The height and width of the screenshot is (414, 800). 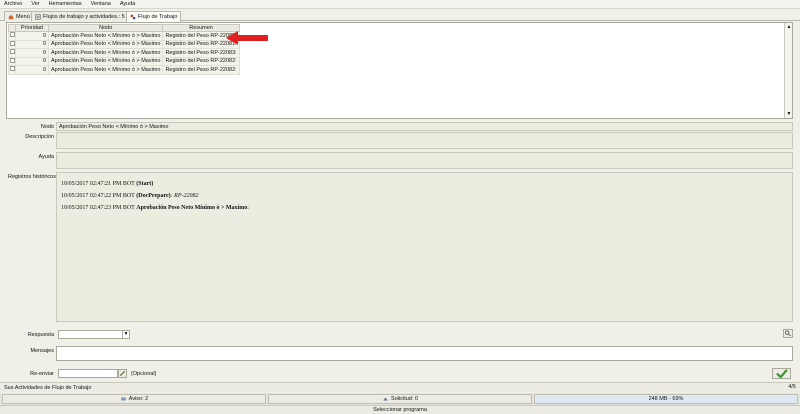 I want to click on workflow-list-icon, so click(x=38, y=16).